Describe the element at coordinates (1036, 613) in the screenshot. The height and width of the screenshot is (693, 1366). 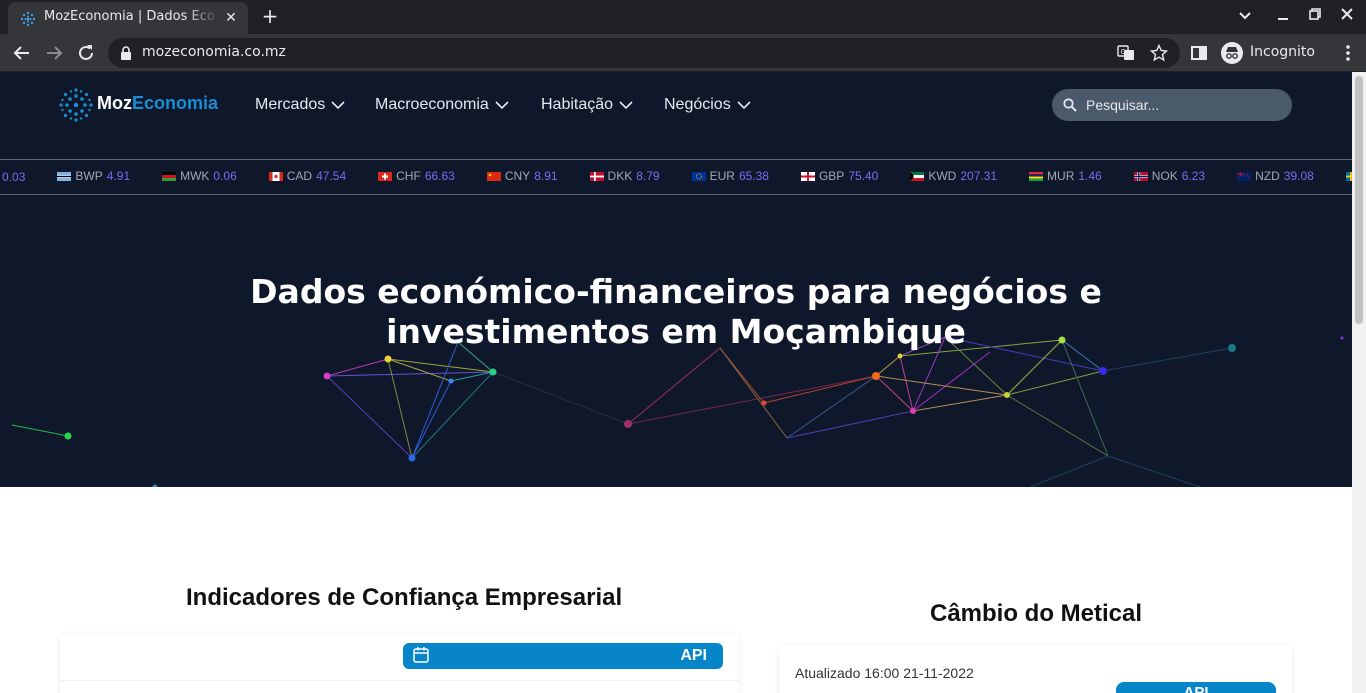
I see `exchange-rate-title: Câmbio do Metical` at that location.